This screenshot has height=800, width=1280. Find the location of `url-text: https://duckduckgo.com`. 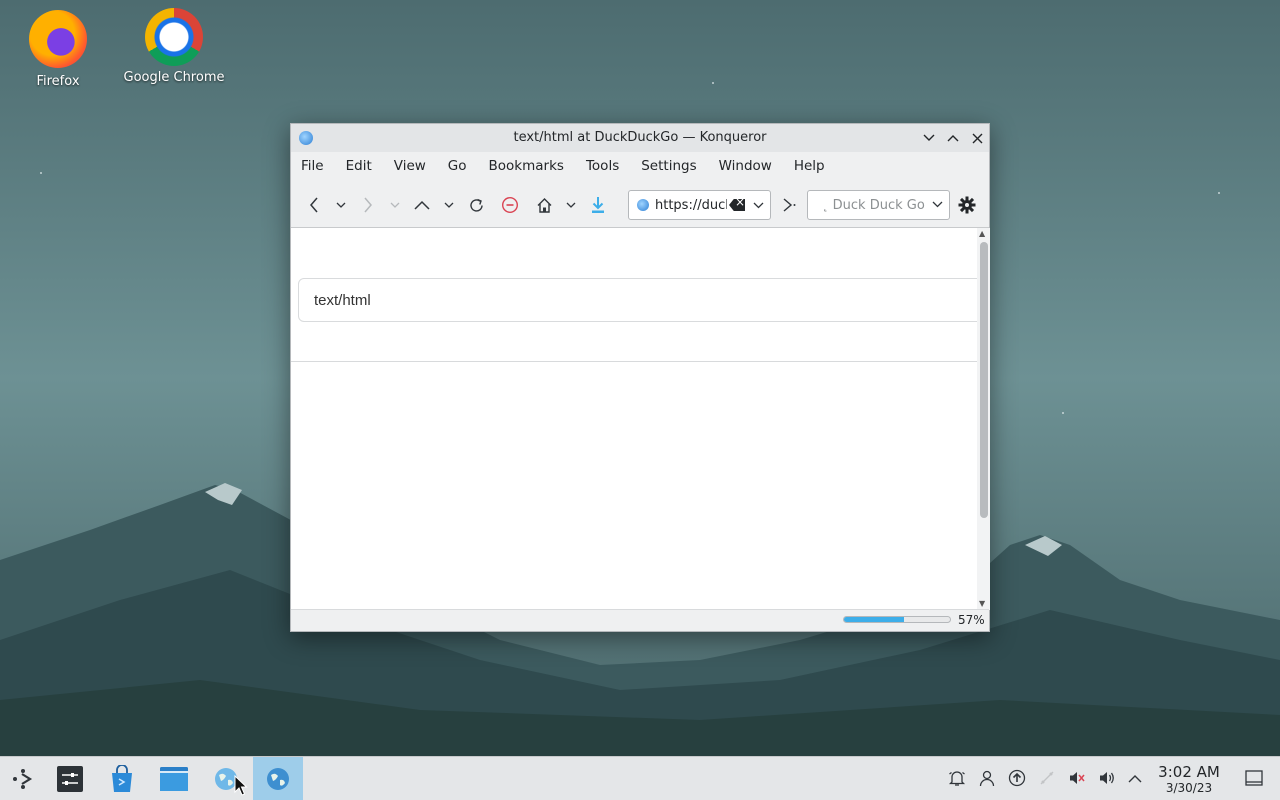

url-text: https://duckduckgo.com is located at coordinates (691, 205).